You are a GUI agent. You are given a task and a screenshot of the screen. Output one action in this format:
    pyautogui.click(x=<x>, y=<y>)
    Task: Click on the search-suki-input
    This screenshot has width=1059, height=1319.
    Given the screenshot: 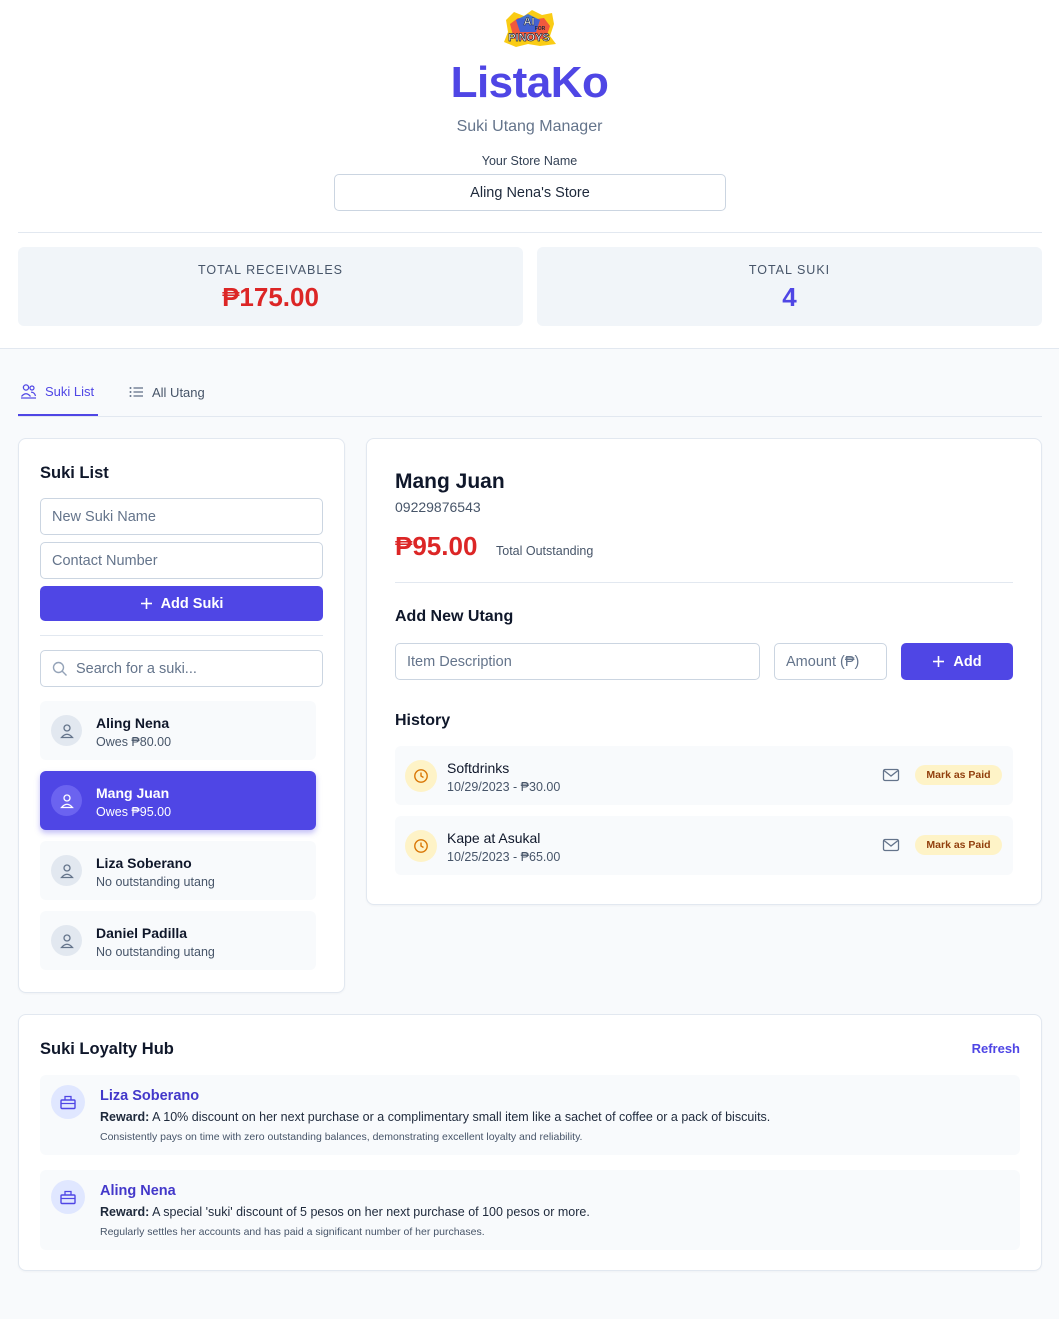 What is the action you would take?
    pyautogui.click(x=181, y=668)
    